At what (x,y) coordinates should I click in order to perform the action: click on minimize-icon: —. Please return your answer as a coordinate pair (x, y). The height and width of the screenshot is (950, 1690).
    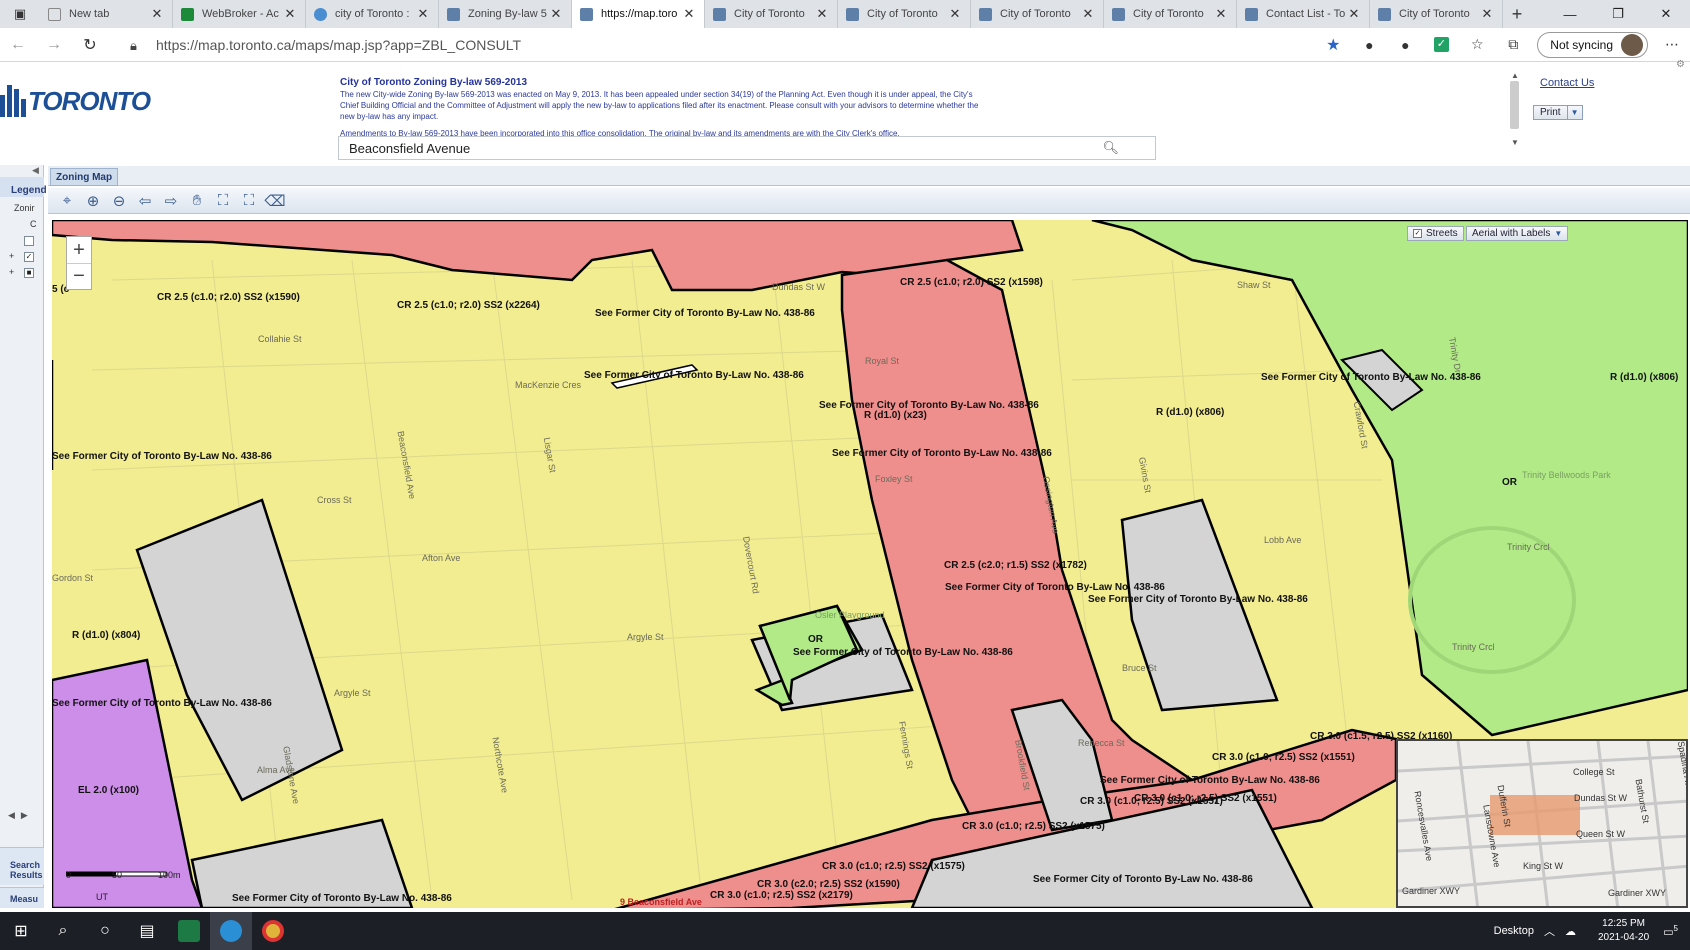
    Looking at the image, I should click on (1570, 14).